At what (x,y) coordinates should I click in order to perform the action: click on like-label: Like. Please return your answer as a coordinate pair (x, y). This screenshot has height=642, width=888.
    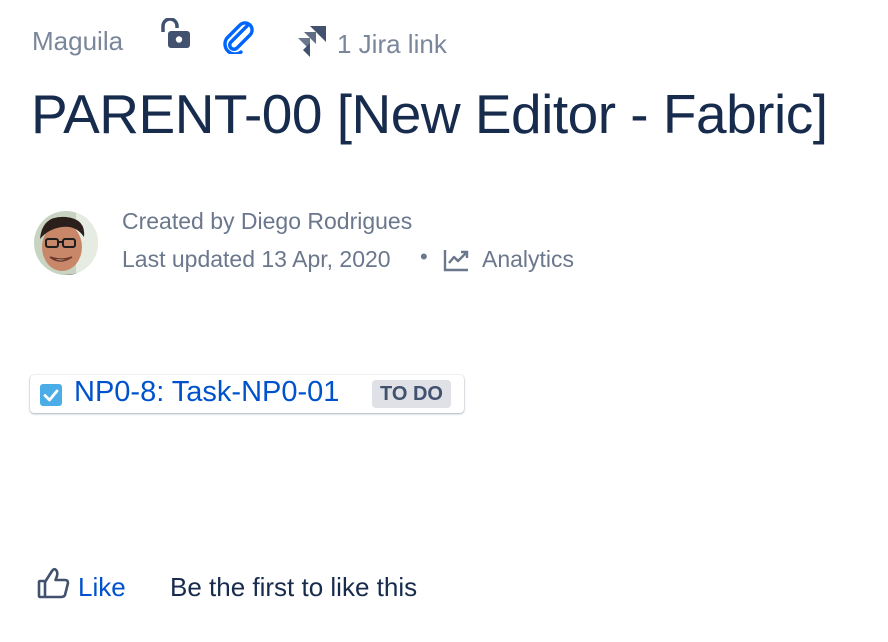
    Looking at the image, I should click on (102, 587).